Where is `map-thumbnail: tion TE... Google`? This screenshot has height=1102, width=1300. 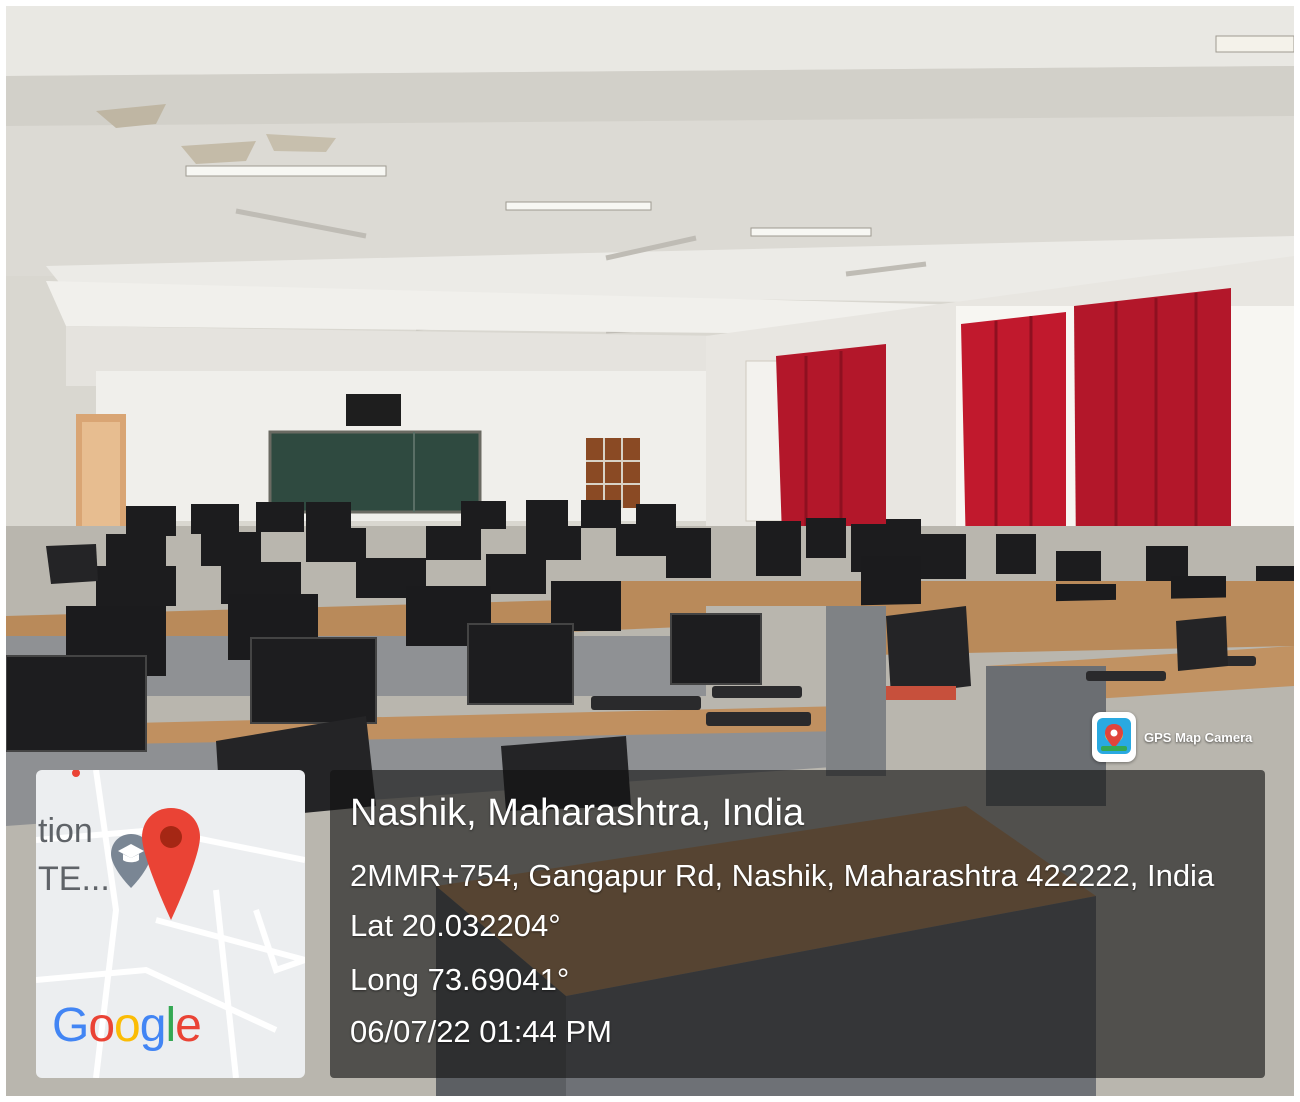
map-thumbnail: tion TE... Google is located at coordinates (170, 924).